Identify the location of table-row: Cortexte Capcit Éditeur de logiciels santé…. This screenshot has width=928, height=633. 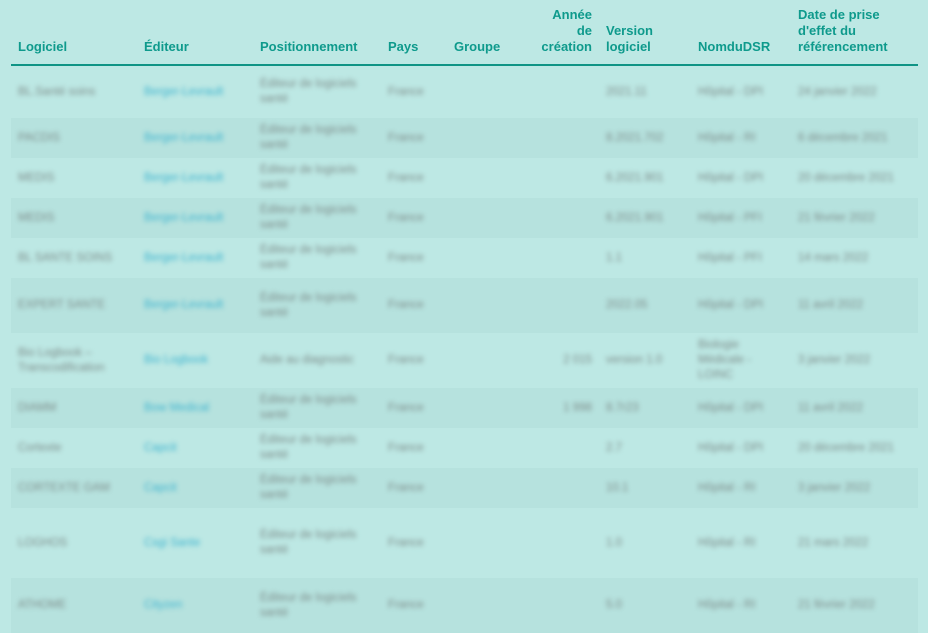
(464, 448).